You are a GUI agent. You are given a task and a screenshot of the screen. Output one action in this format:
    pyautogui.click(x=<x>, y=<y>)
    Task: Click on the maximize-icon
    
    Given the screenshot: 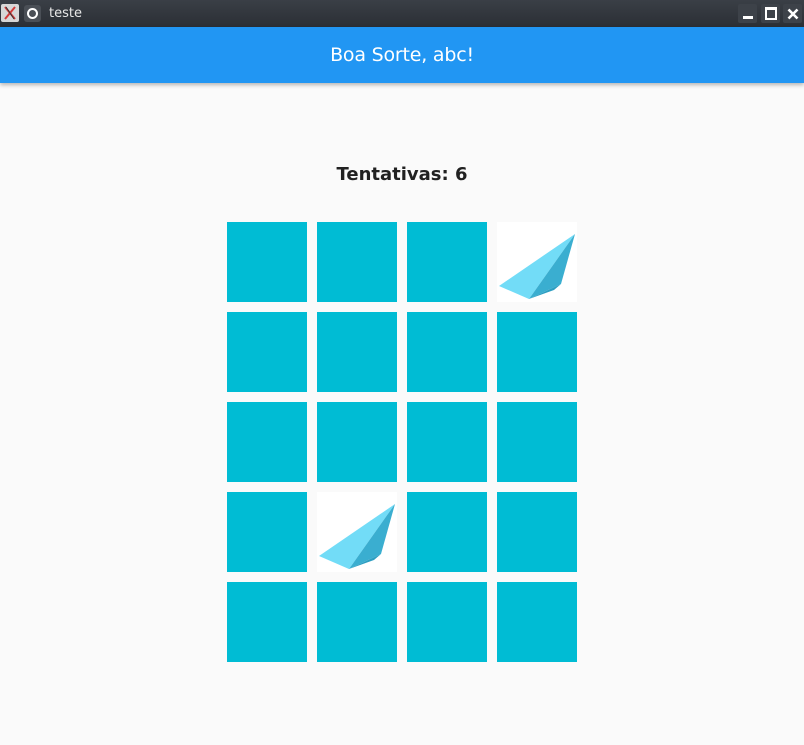 What is the action you would take?
    pyautogui.click(x=770, y=13)
    